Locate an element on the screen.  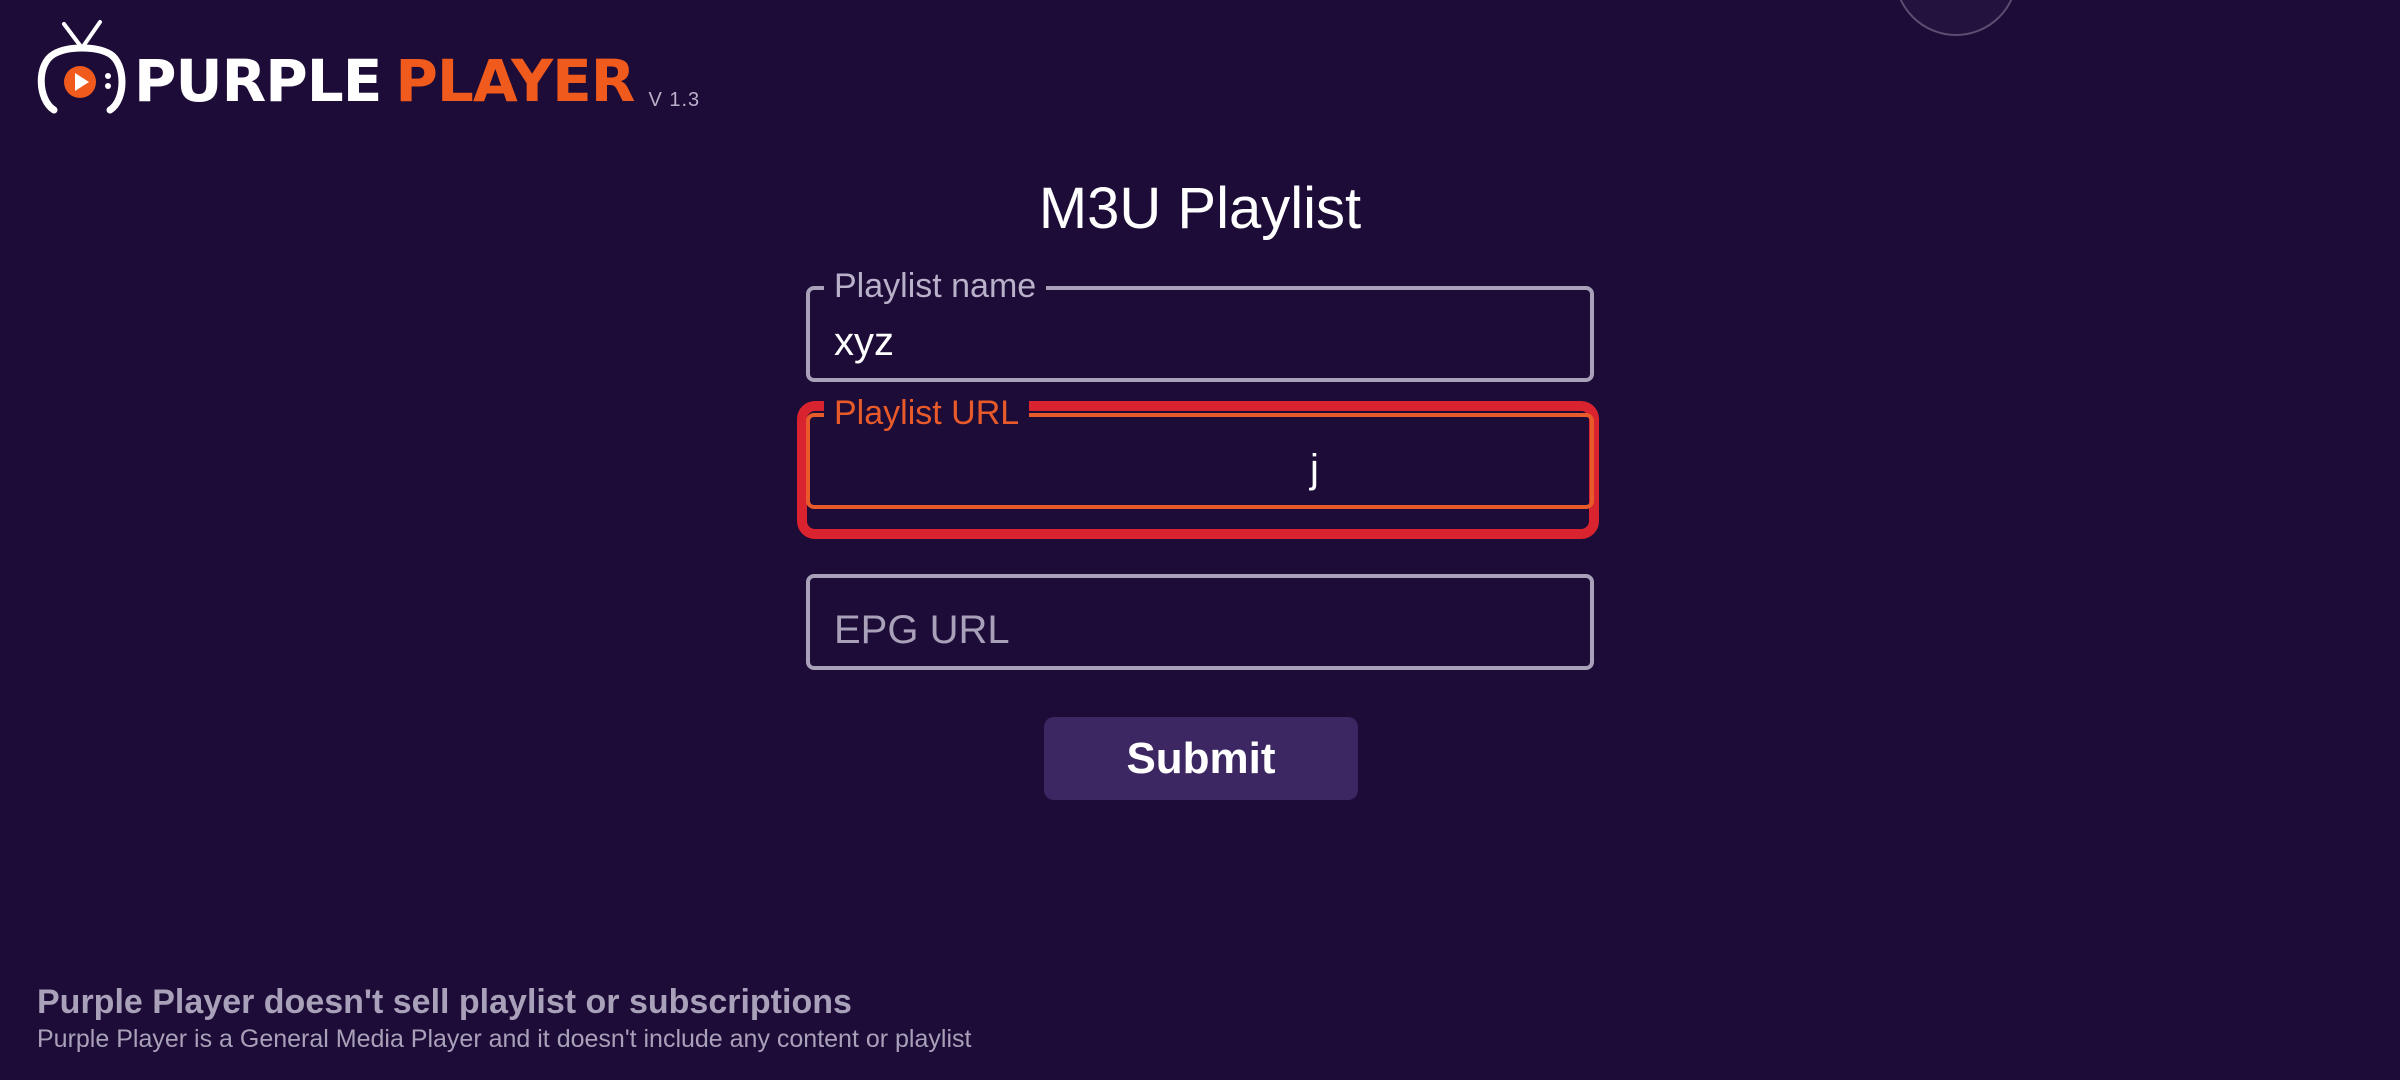
app-logo: PURPLE PLAYER V 1.3 is located at coordinates (367, 66).